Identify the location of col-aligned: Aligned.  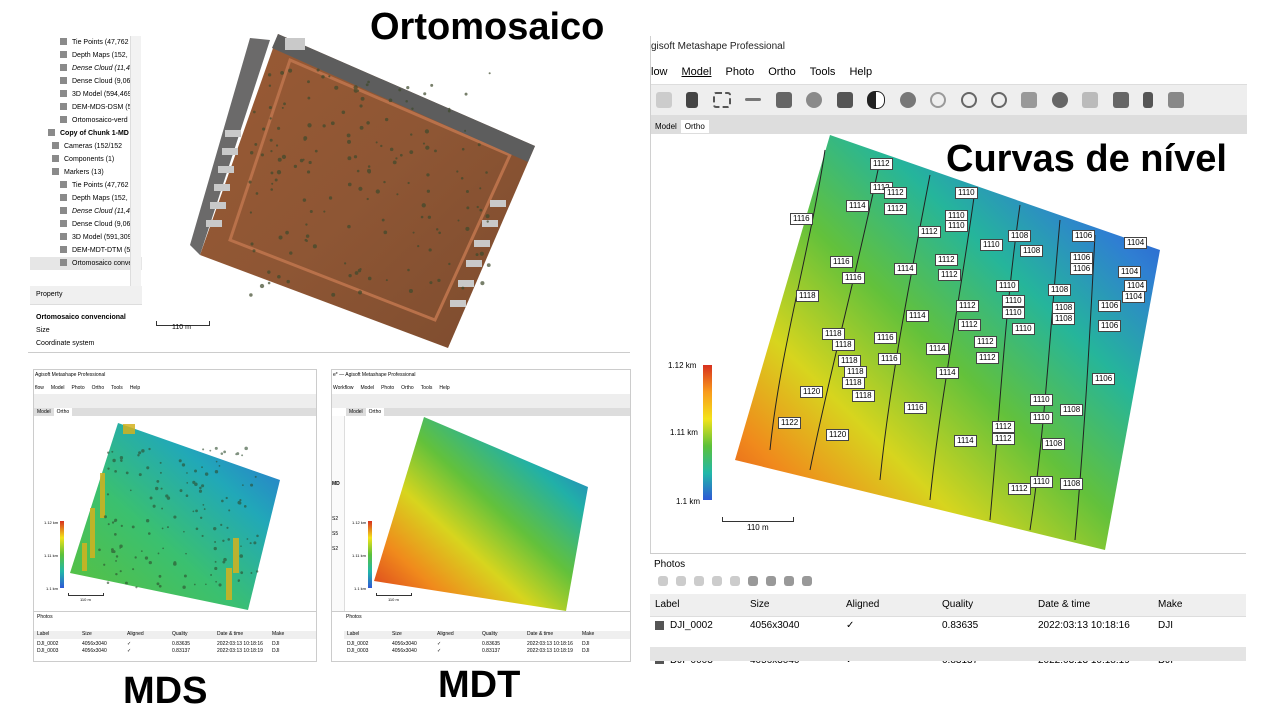
(862, 605).